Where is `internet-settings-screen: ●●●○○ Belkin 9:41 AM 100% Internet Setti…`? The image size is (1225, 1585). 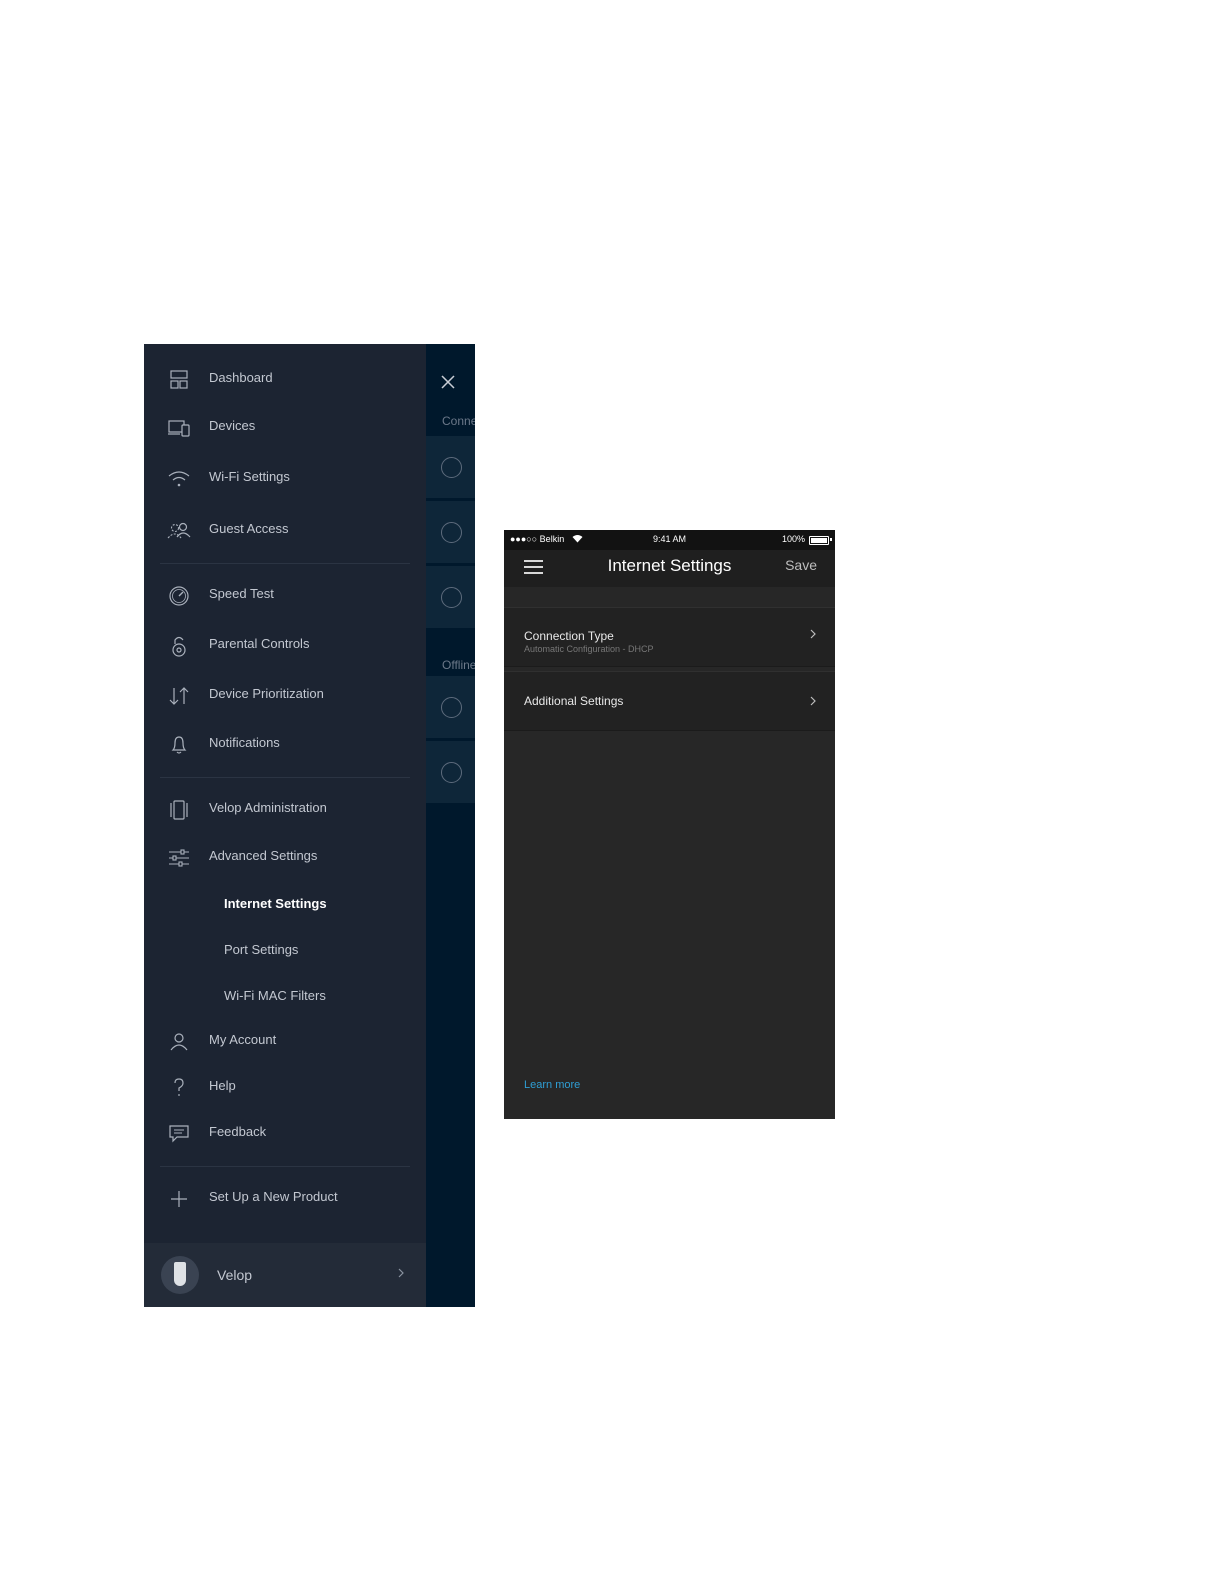
internet-settings-screen: ●●●○○ Belkin 9:41 AM 100% Internet Setti… is located at coordinates (669, 824).